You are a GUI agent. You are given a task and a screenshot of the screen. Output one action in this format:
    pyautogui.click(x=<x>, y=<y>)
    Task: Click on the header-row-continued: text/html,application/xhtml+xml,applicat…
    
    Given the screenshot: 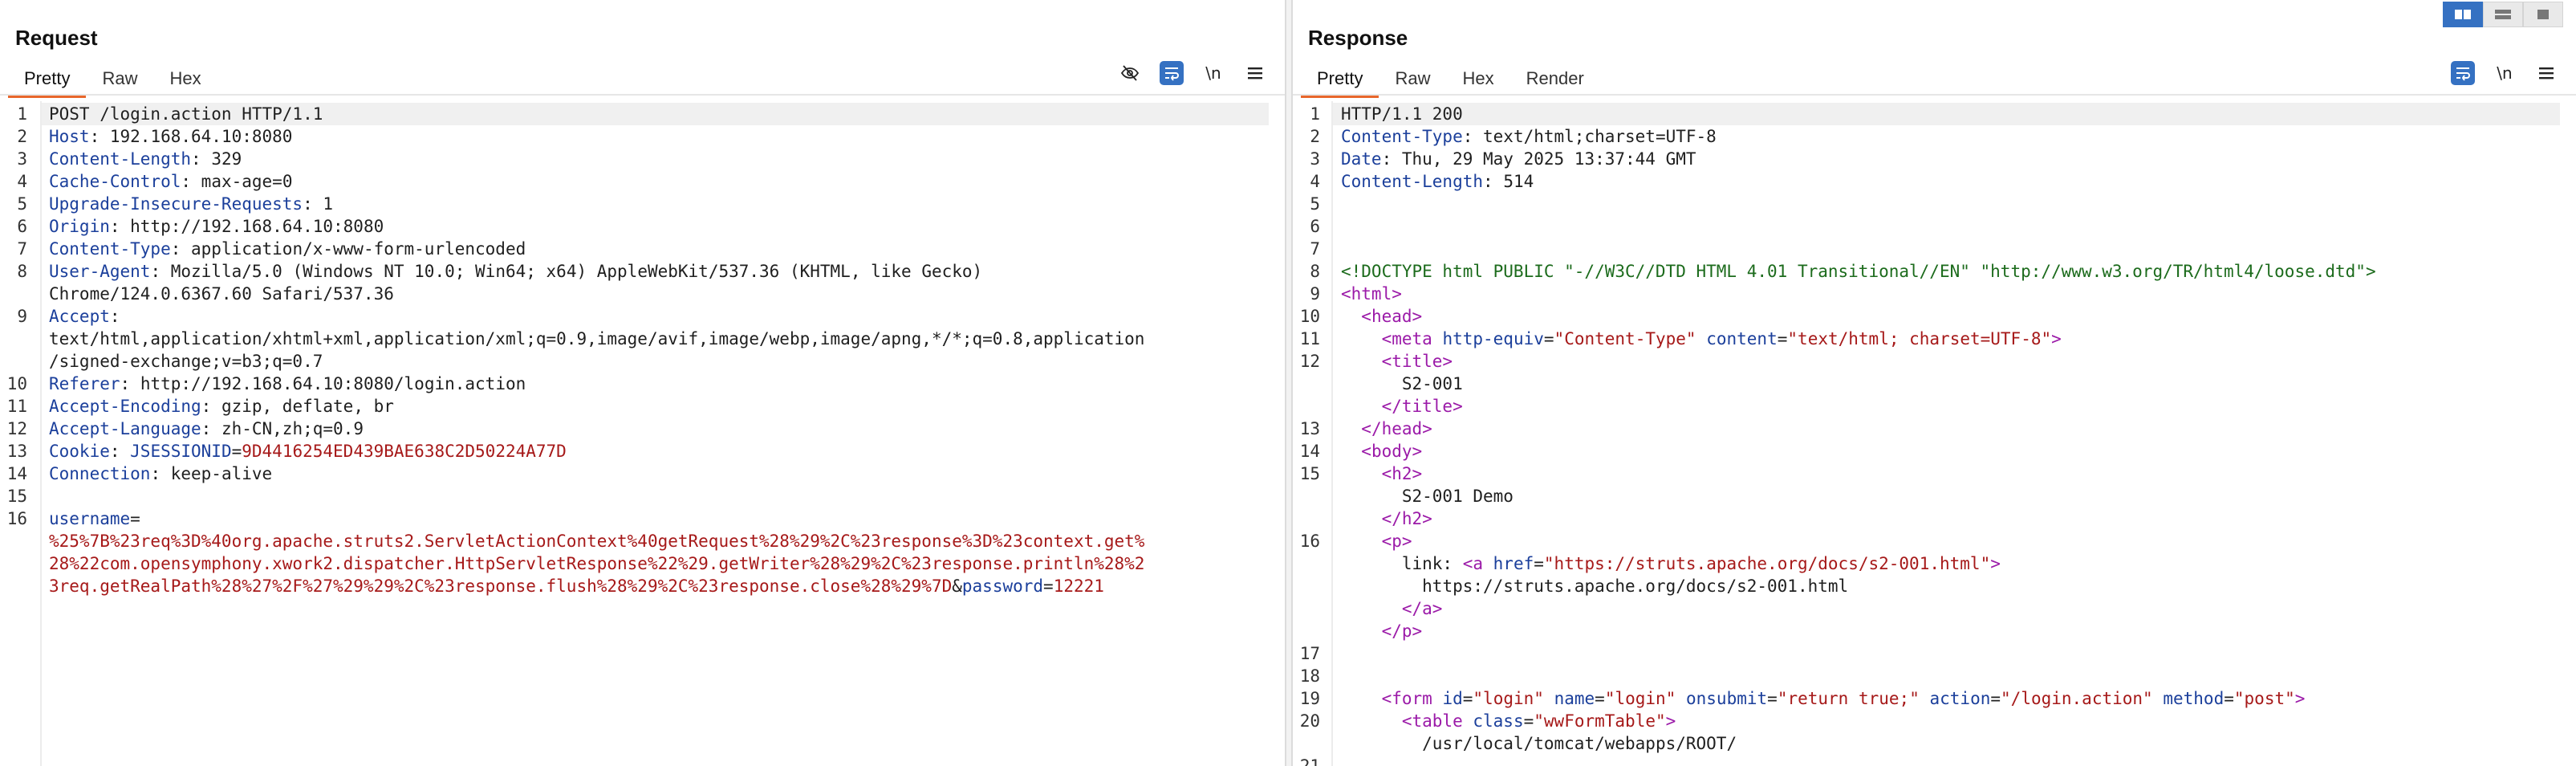 What is the action you would take?
    pyautogui.click(x=596, y=339)
    